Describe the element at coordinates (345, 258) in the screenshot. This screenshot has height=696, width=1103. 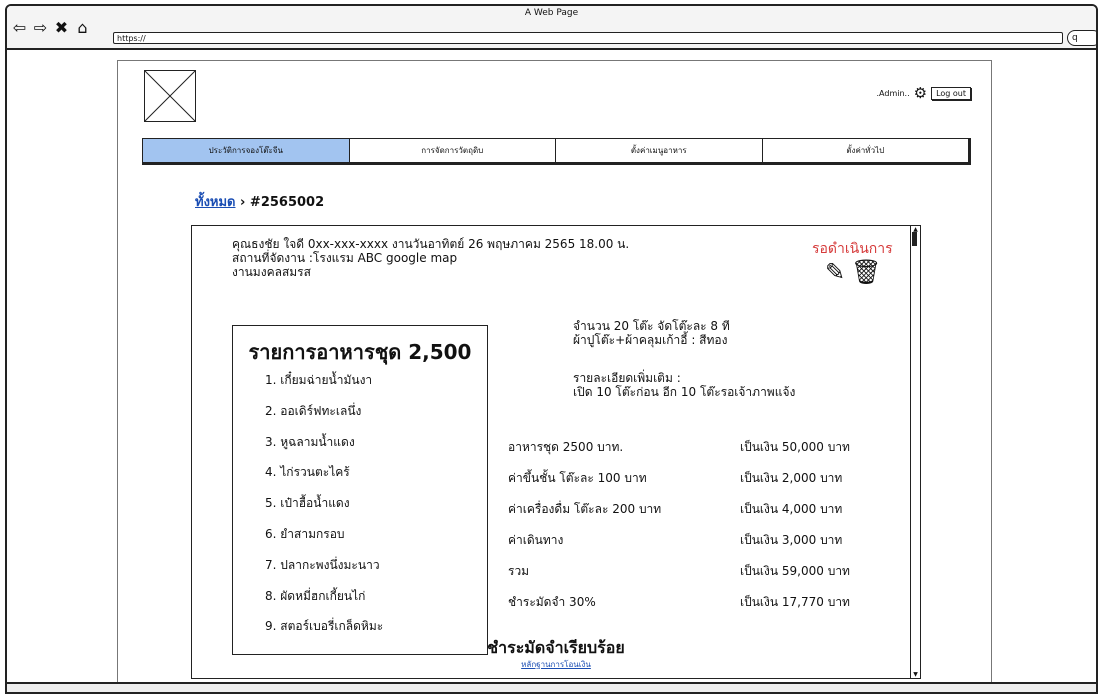
I see `booking-venue-line: สถานที่จัดงาน :โรงแรม ABC google map` at that location.